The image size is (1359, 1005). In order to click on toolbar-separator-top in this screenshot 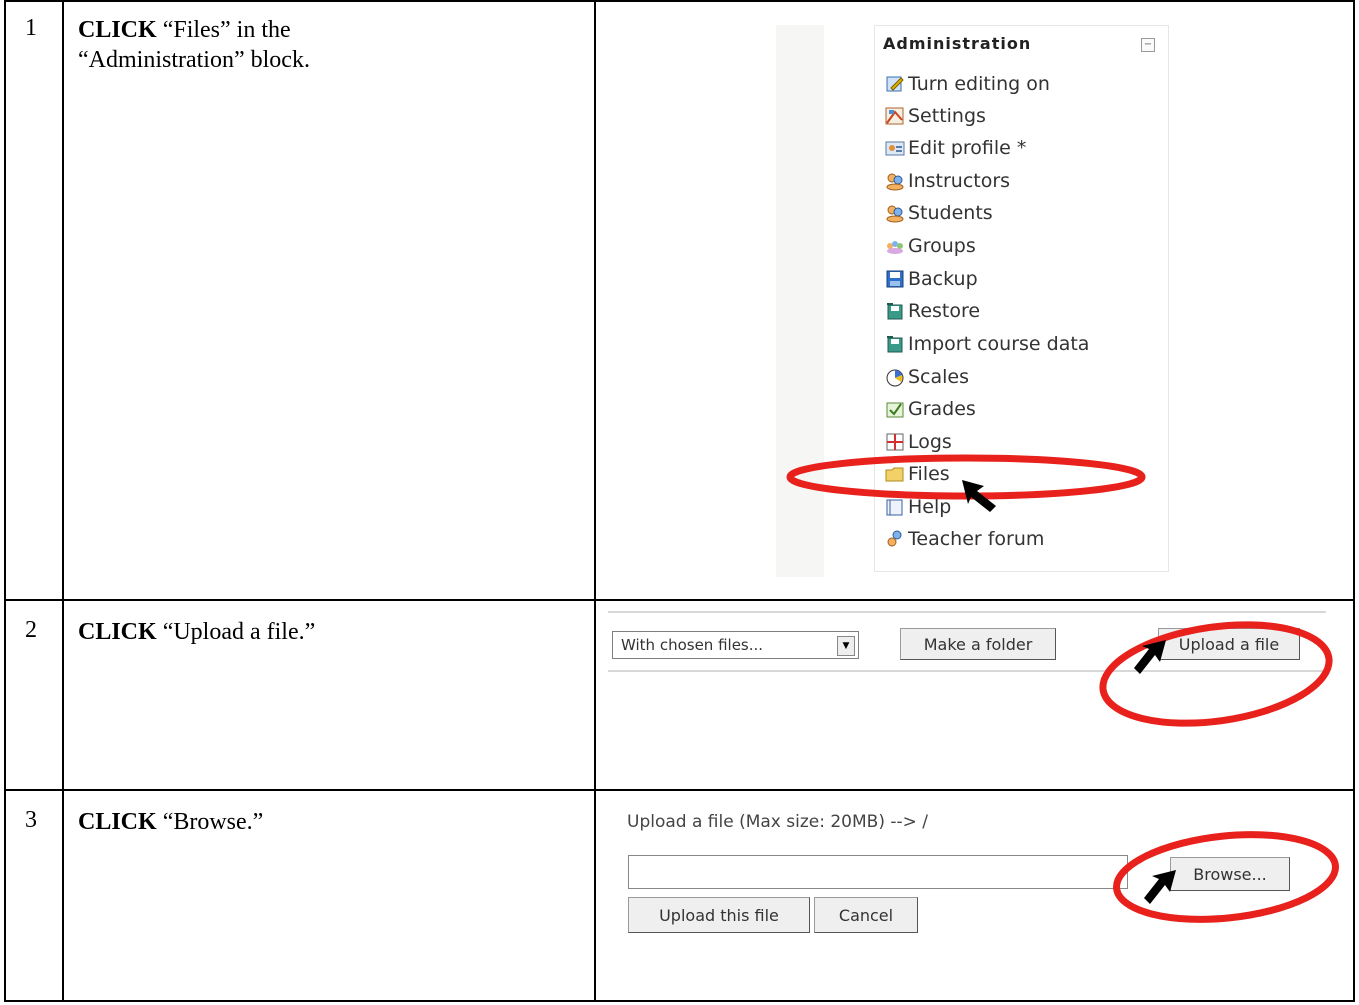, I will do `click(967, 612)`.